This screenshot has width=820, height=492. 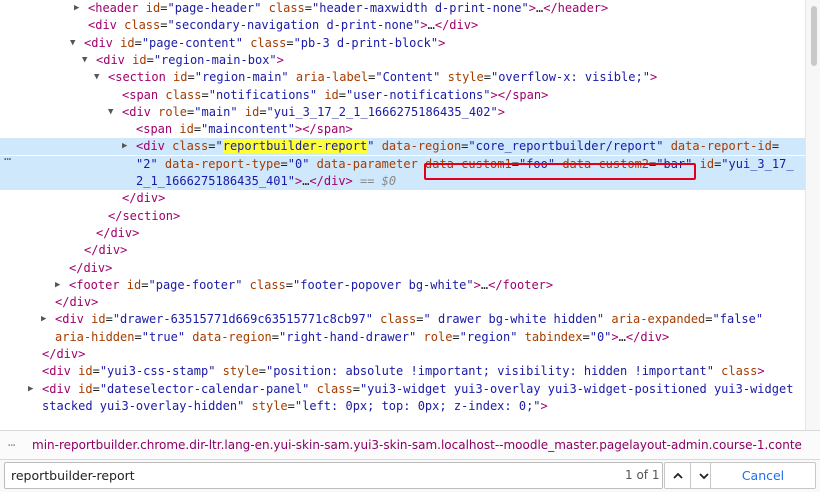 I want to click on chevron-down-icon, so click(x=703, y=475).